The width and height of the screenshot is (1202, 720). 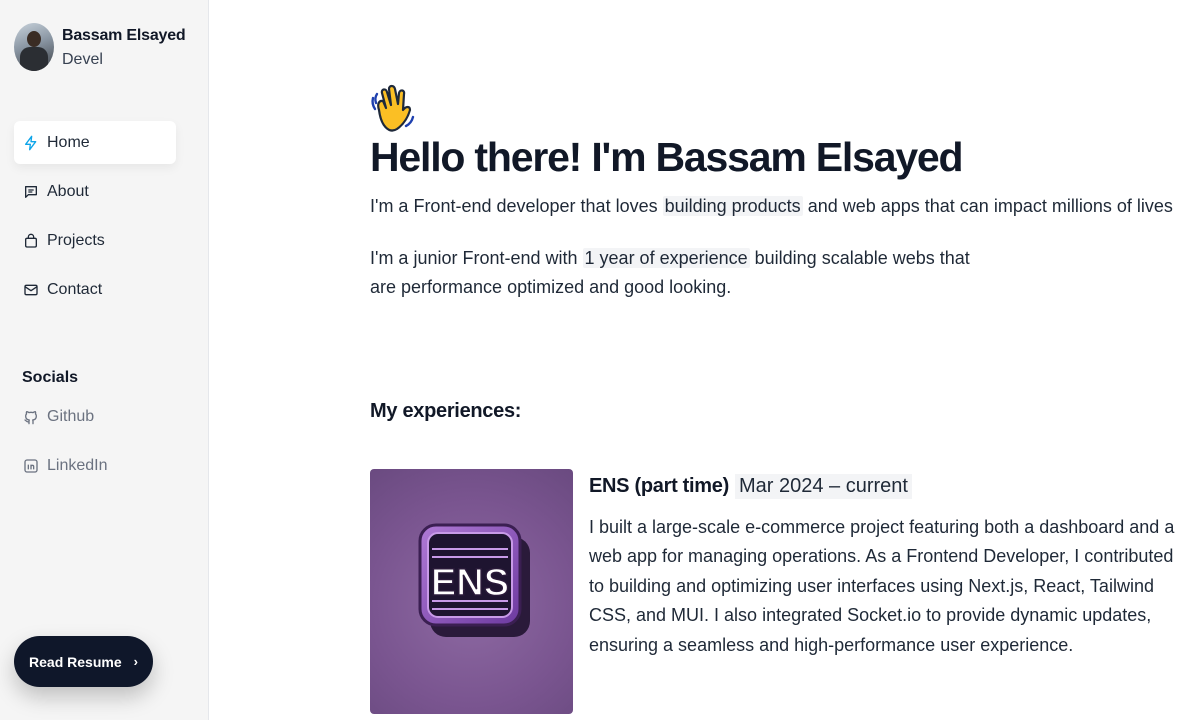 What do you see at coordinates (95, 142) in the screenshot?
I see `sidebar-item-home: Home` at bounding box center [95, 142].